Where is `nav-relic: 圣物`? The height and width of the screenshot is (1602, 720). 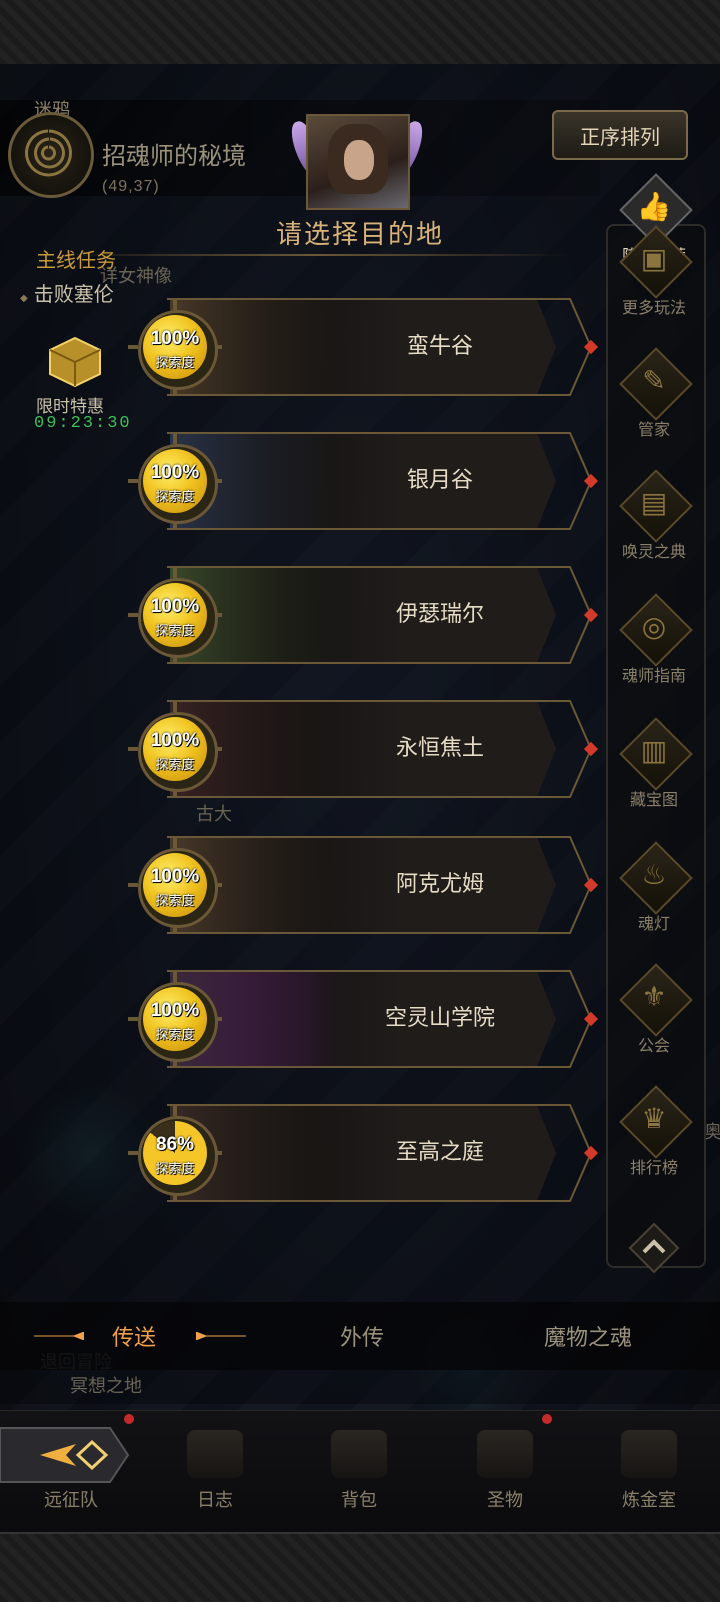
nav-relic: 圣物 is located at coordinates (505, 1471).